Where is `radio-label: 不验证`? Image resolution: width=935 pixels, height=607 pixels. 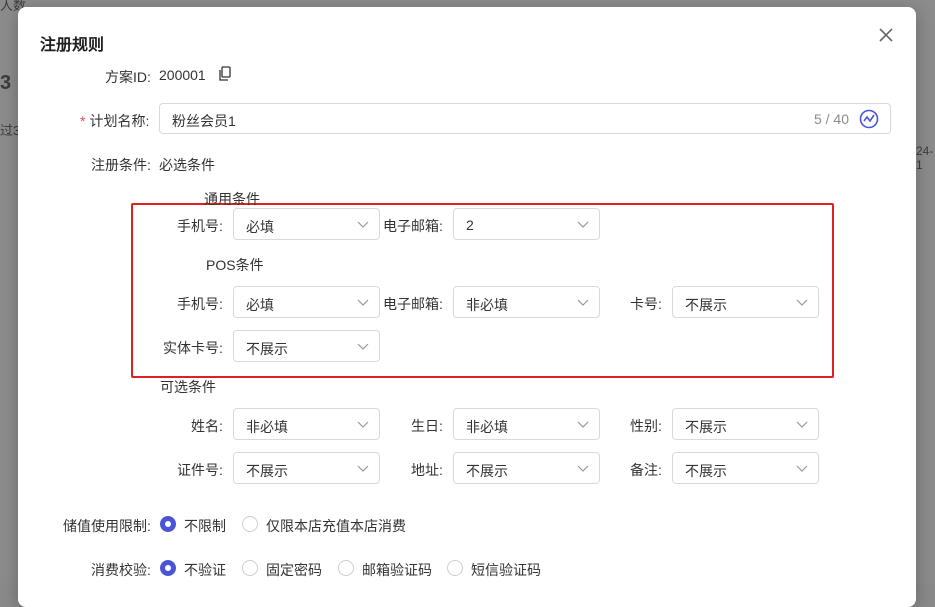
radio-label: 不验证 is located at coordinates (205, 570).